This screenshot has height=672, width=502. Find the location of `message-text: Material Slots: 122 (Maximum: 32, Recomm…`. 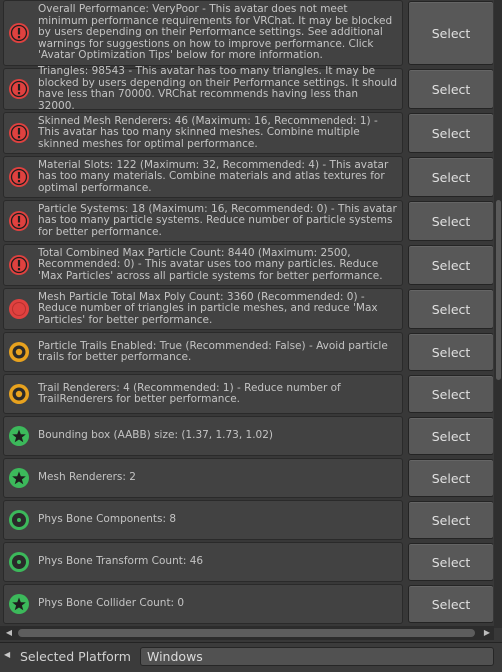

message-text: Material Slots: 122 (Maximum: 32, Recomm… is located at coordinates (213, 176).